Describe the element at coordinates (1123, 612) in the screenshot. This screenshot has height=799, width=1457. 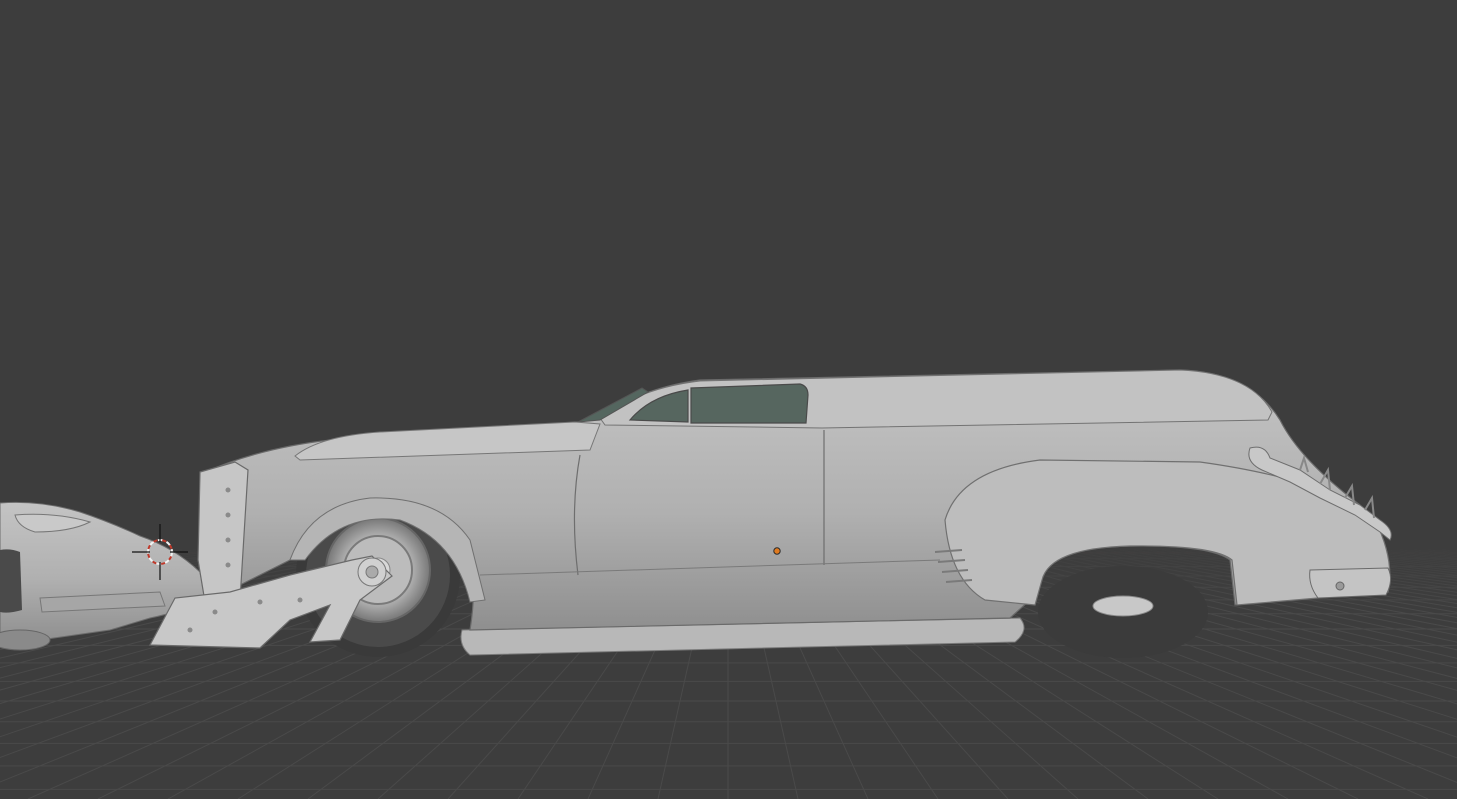
I see `rear-wheel` at that location.